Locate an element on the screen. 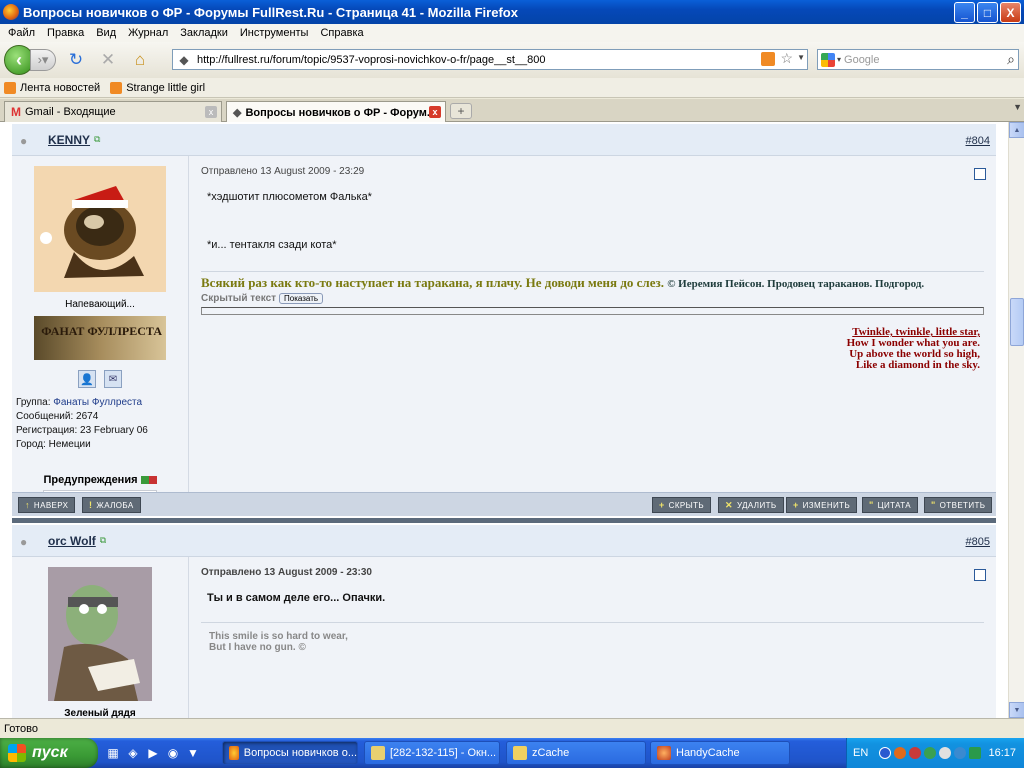  bookmark-star-icon: ☆ is located at coordinates (786, 58).